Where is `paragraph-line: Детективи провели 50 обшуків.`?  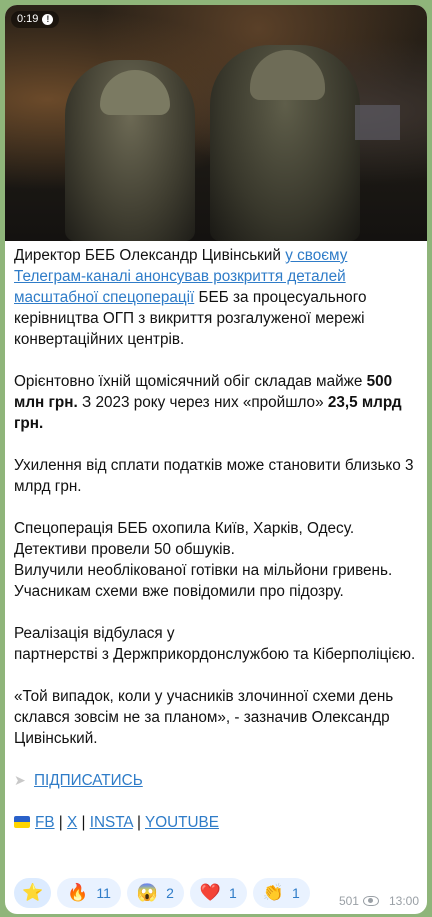 paragraph-line: Детективи провели 50 обшуків. is located at coordinates (124, 549).